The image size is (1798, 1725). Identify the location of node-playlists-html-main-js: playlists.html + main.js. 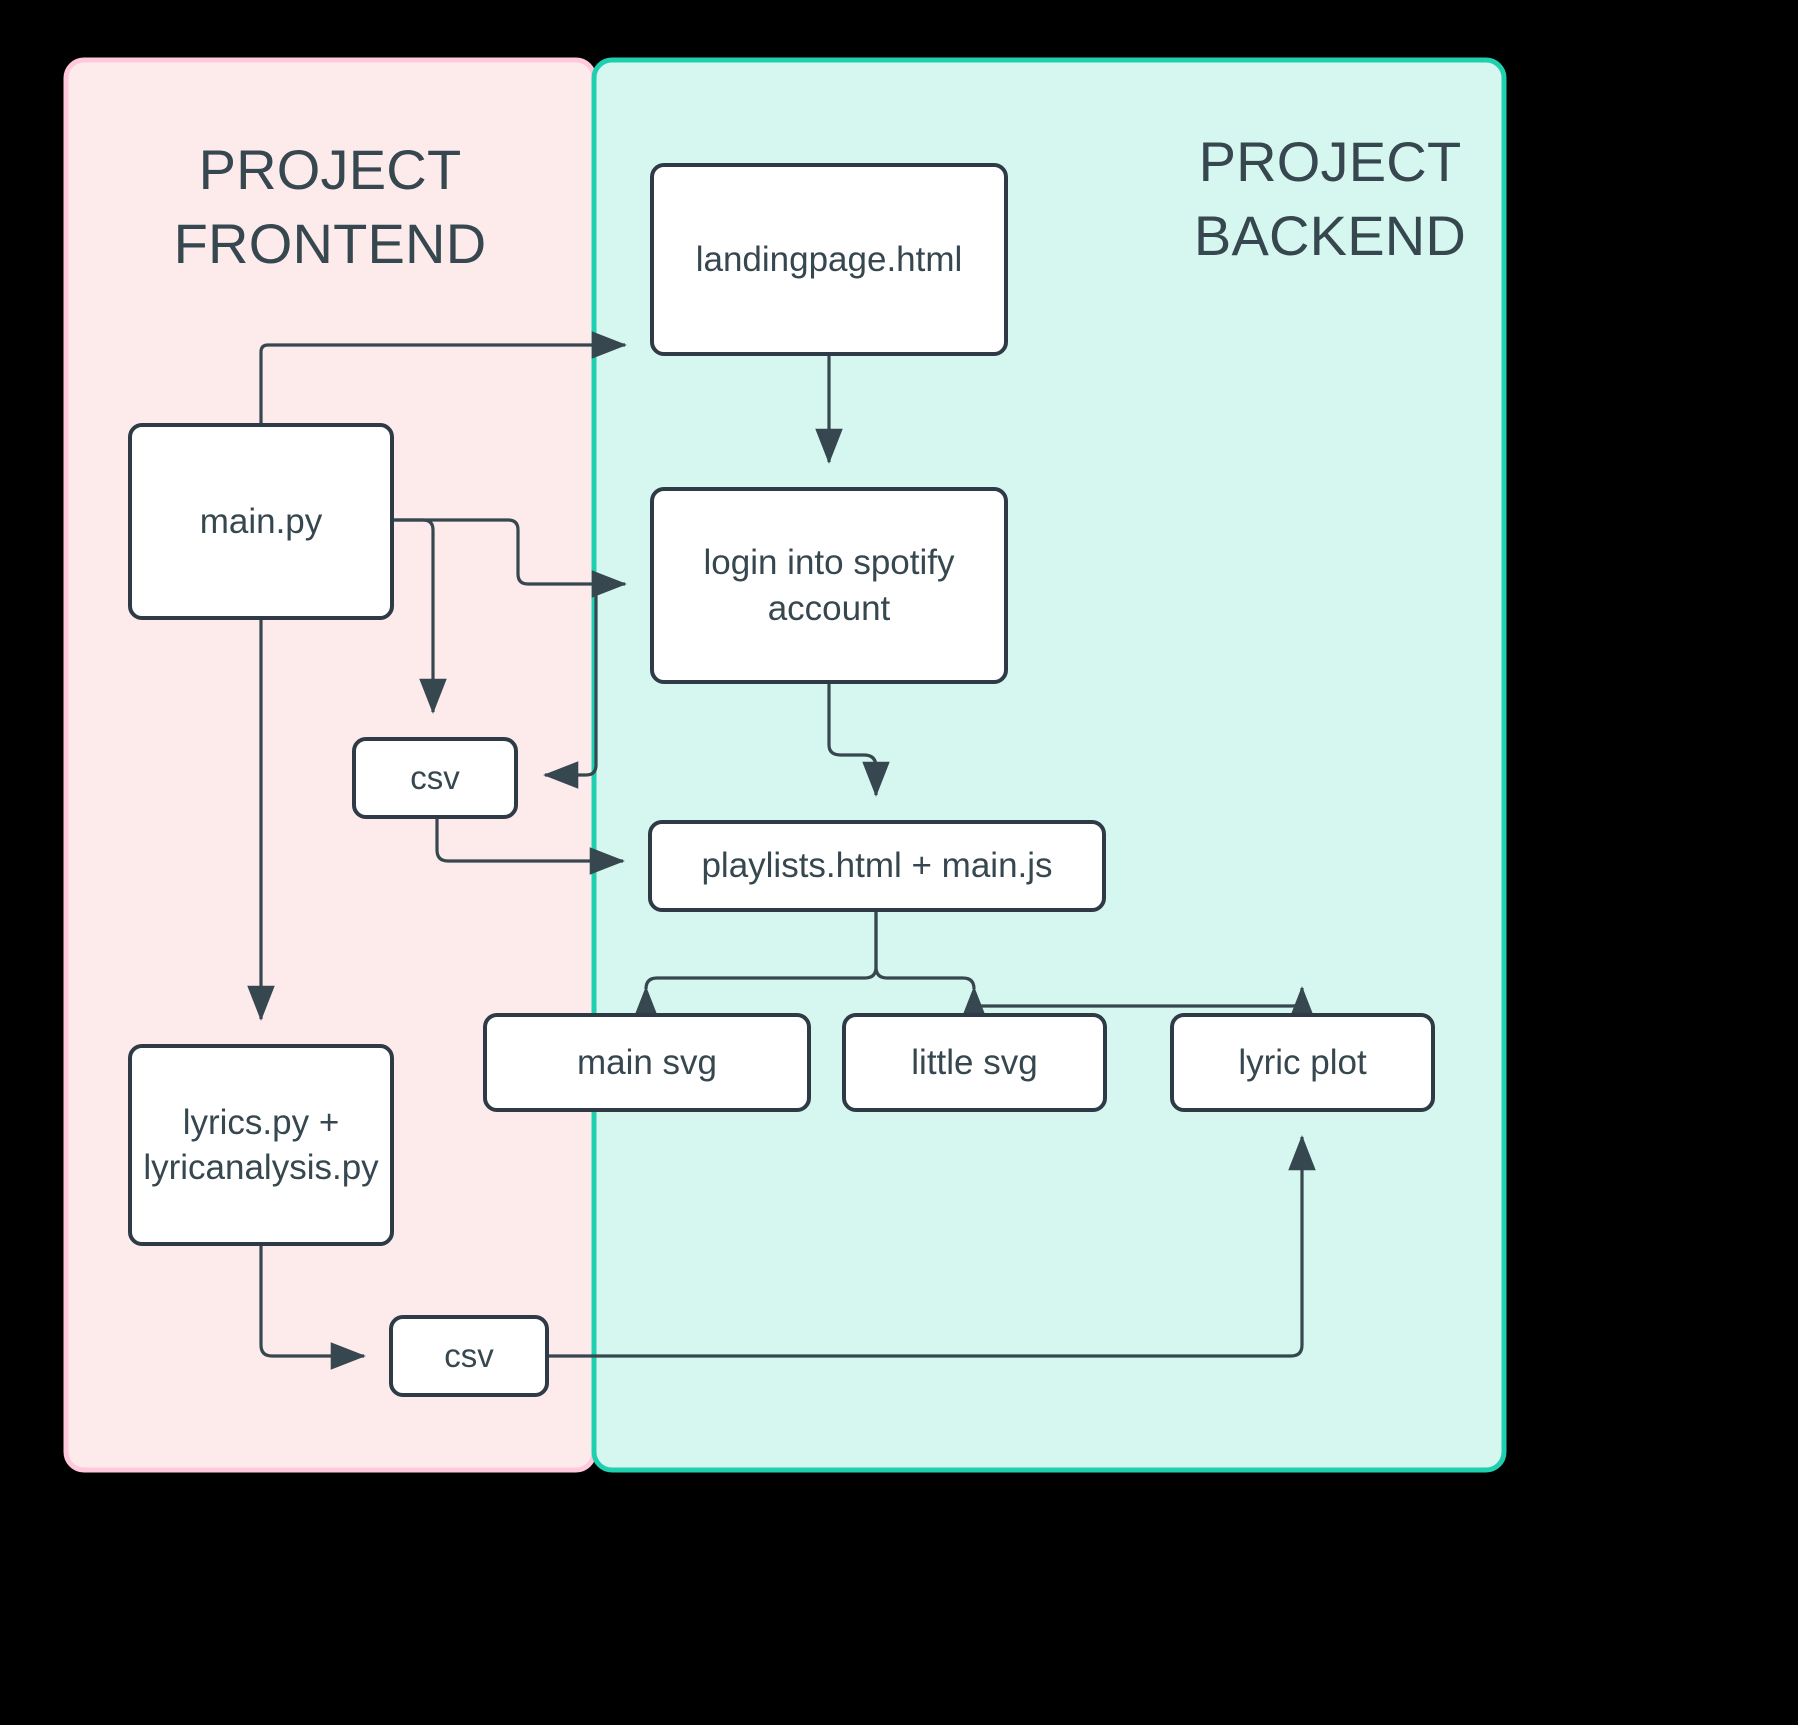
(877, 866).